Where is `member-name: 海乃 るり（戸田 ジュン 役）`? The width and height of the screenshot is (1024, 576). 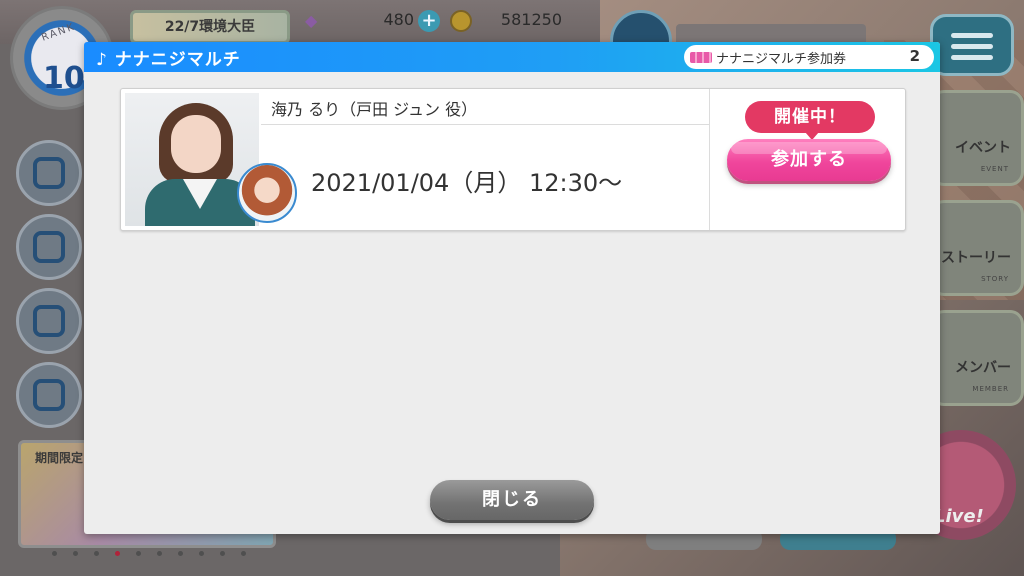 member-name: 海乃 るり（戸田 ジュン 役） is located at coordinates (374, 109).